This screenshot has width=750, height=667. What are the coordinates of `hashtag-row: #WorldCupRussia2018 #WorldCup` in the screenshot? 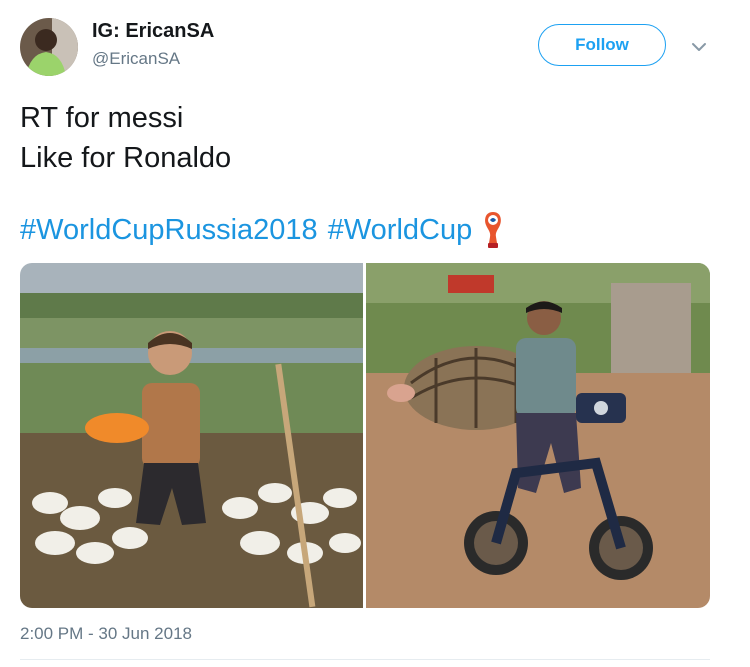 It's located at (262, 230).